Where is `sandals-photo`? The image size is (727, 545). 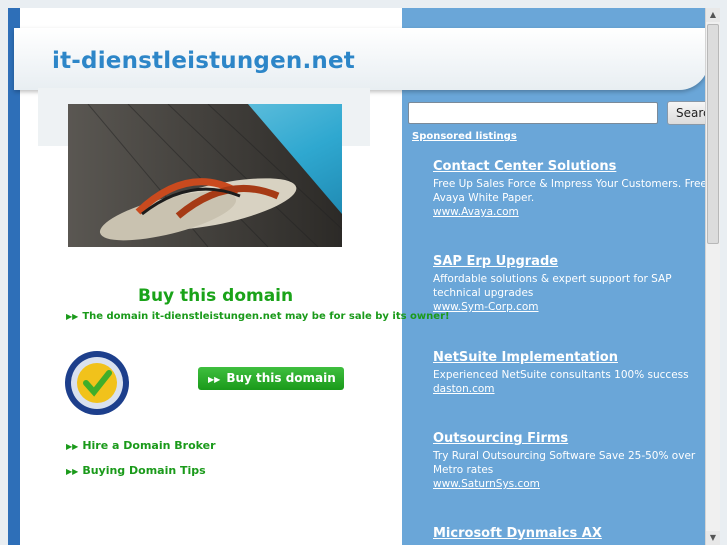 sandals-photo is located at coordinates (205, 175).